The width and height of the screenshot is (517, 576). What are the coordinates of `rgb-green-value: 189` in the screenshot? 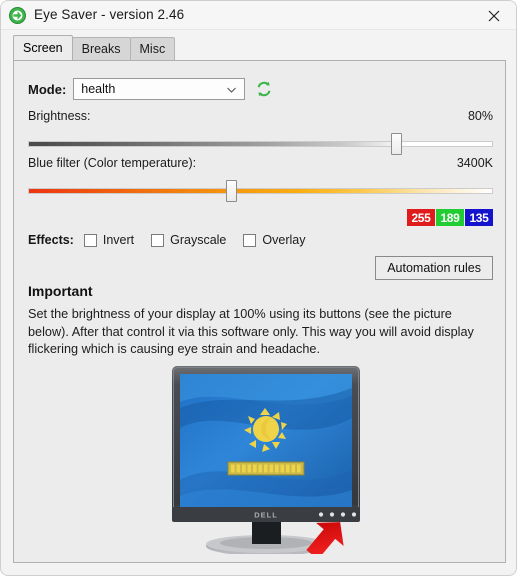 It's located at (450, 217).